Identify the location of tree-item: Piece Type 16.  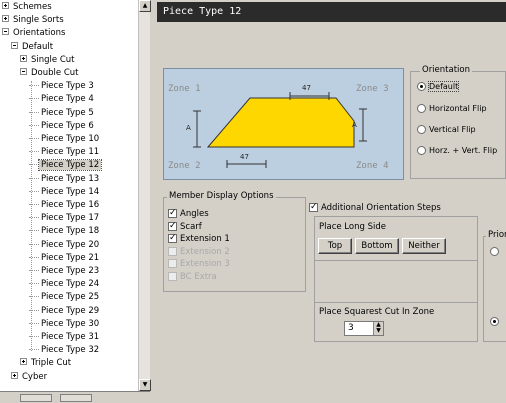
(65, 205).